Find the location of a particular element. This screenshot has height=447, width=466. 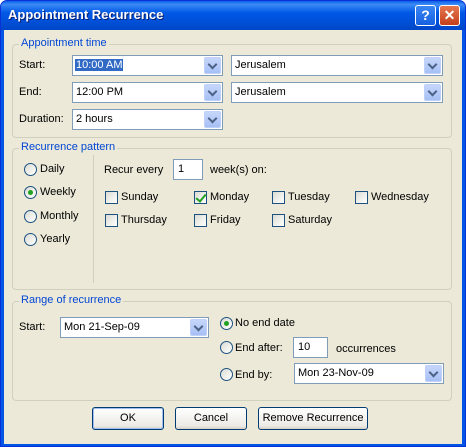

title-bar: Appointment Recurrence ? ✕ is located at coordinates (233, 15).